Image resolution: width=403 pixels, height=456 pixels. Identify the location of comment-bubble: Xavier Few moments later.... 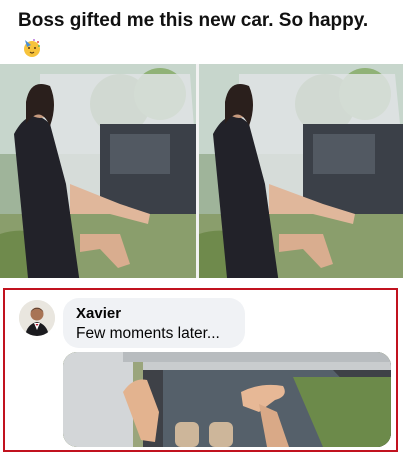
(154, 323).